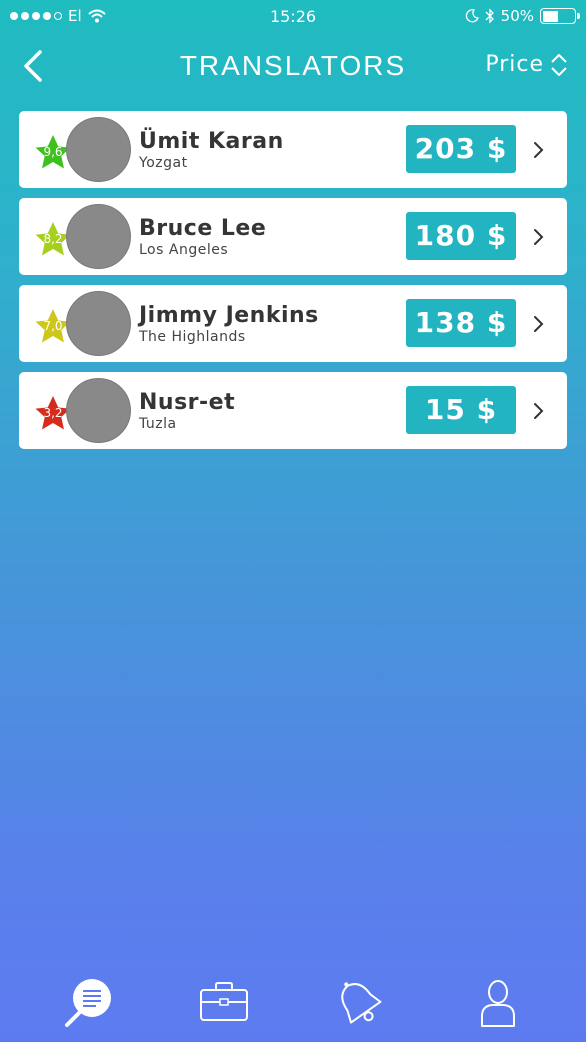  I want to click on translator-card: 9,6 Ümit Karan Yozgat 203 $, so click(293, 149).